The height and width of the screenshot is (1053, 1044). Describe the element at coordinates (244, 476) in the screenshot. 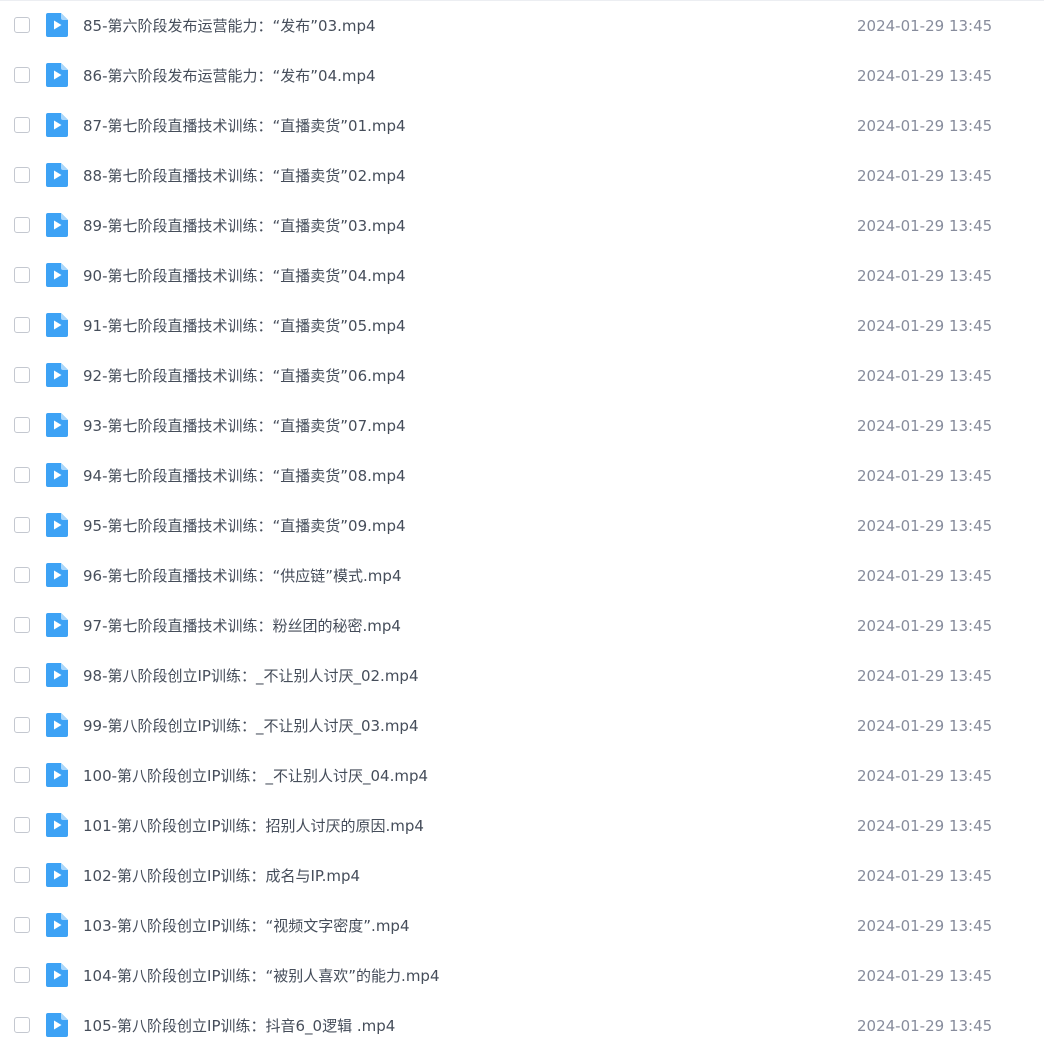

I see `file-name: 94-第七阶段直播技术训练：“直播卖货”08.mp4` at that location.